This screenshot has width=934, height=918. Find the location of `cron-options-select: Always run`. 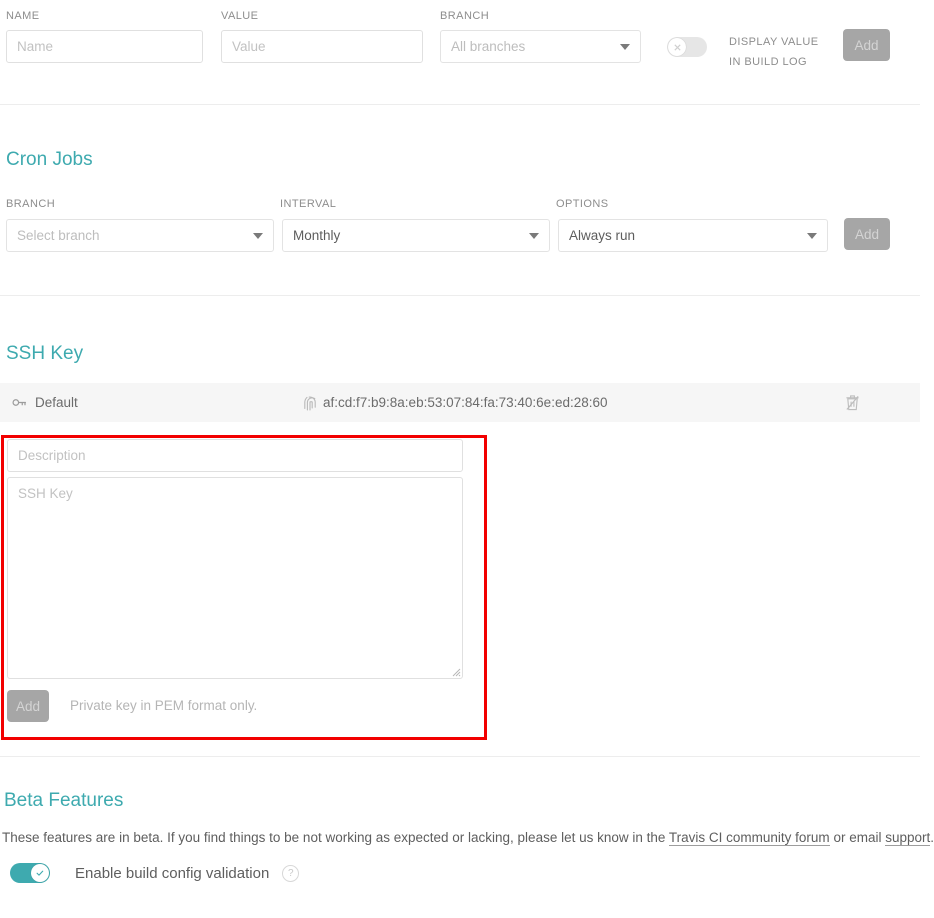

cron-options-select: Always run is located at coordinates (693, 235).